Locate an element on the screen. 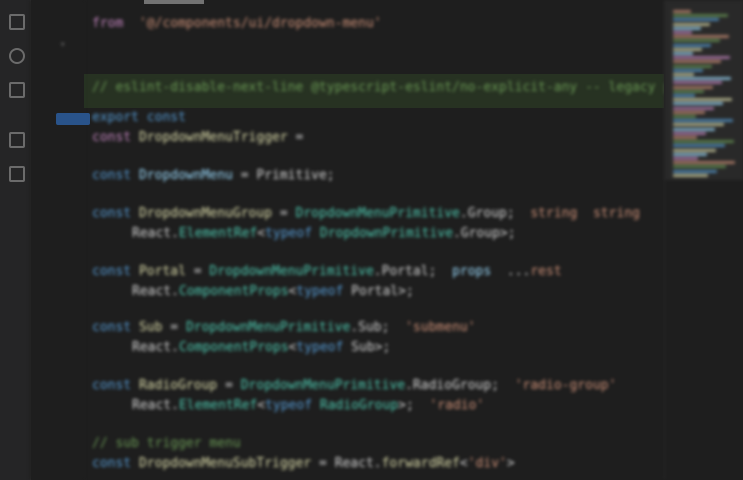 The width and height of the screenshot is (743, 480). code-token: React. is located at coordinates (155, 405).